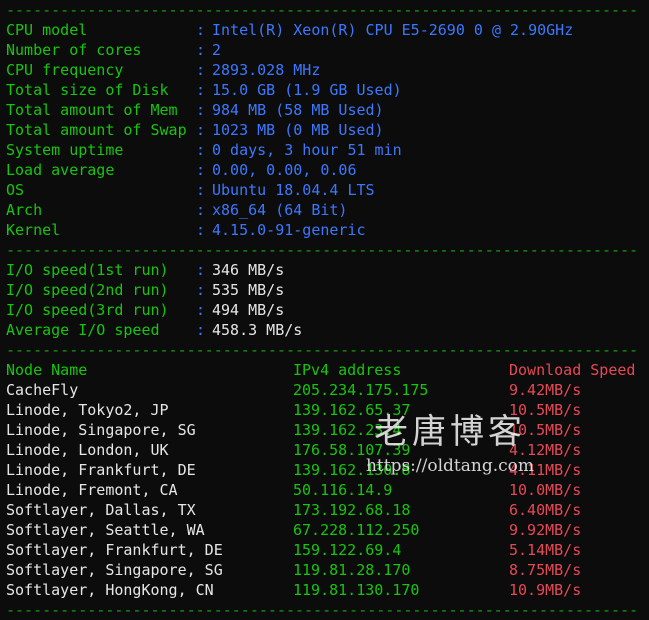 This screenshot has height=620, width=649. Describe the element at coordinates (248, 310) in the screenshot. I see `io-value: 494 MB/s` at that location.